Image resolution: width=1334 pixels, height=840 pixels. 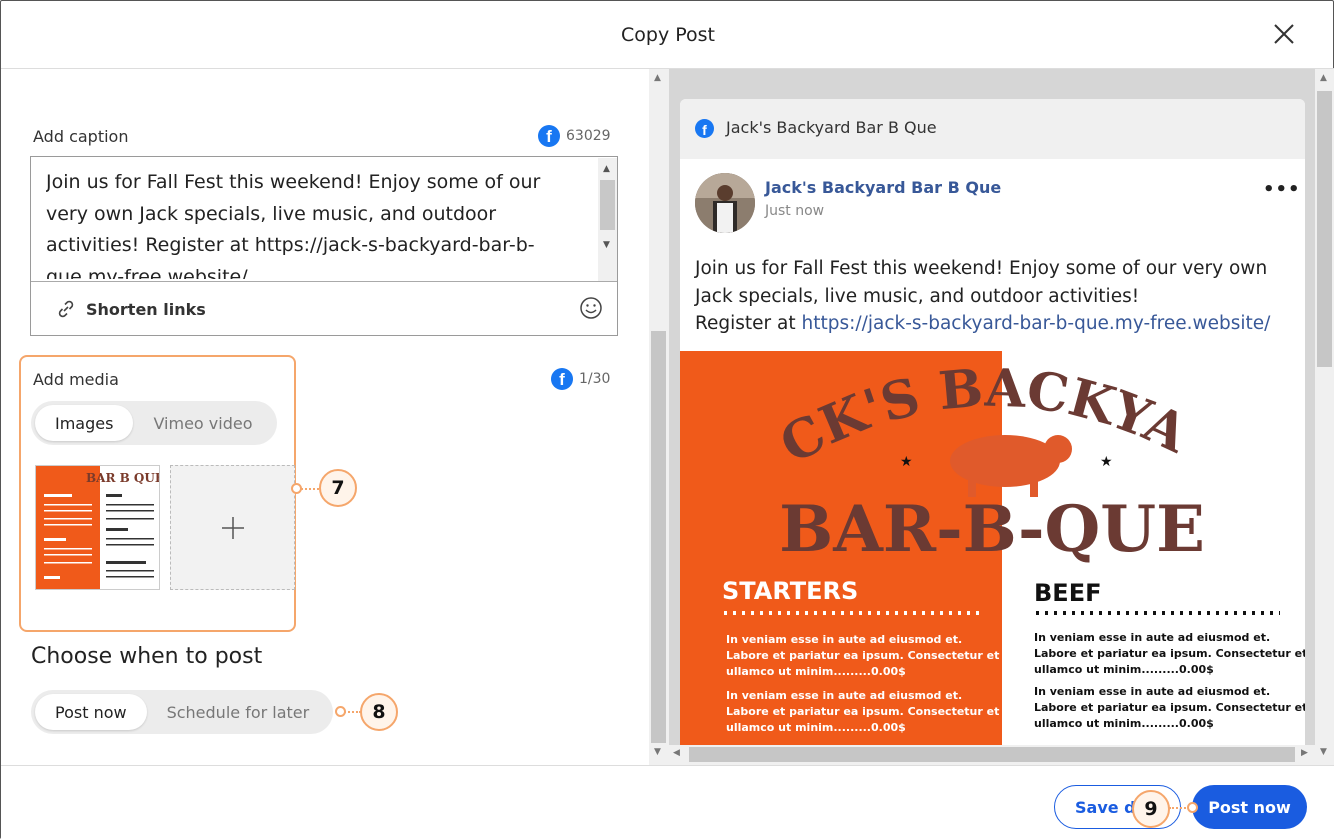 I want to click on avatar-photo, so click(x=725, y=203).